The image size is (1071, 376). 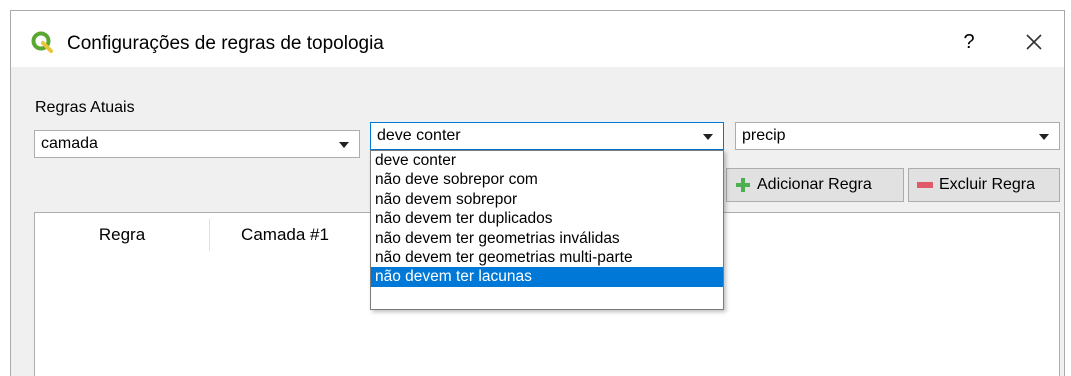 What do you see at coordinates (547, 218) in the screenshot?
I see `rule-option: não devem ter duplicados` at bounding box center [547, 218].